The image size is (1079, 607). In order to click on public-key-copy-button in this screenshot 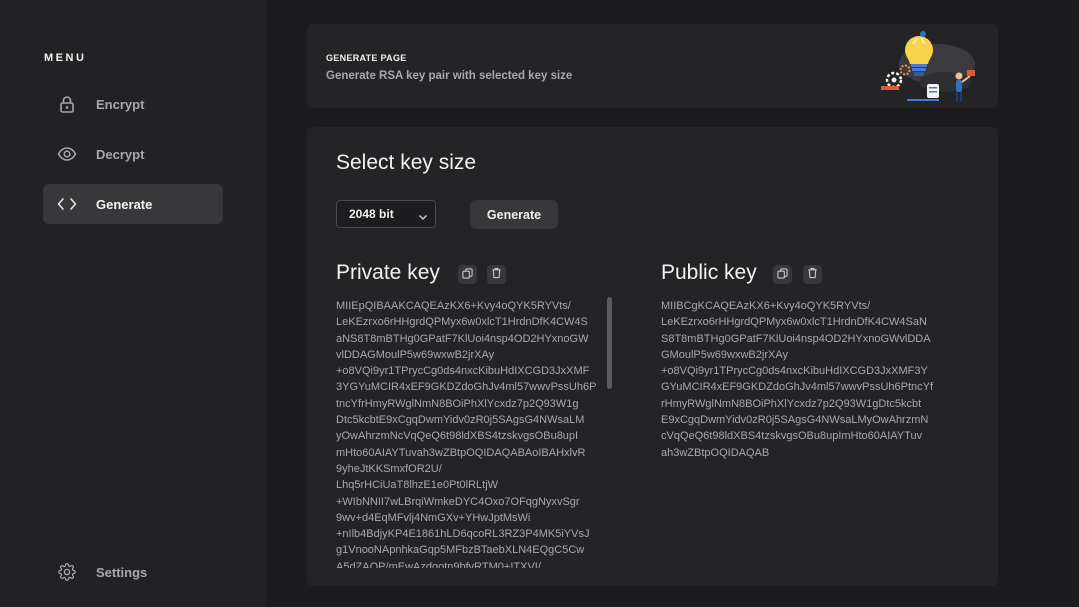, I will do `click(782, 274)`.